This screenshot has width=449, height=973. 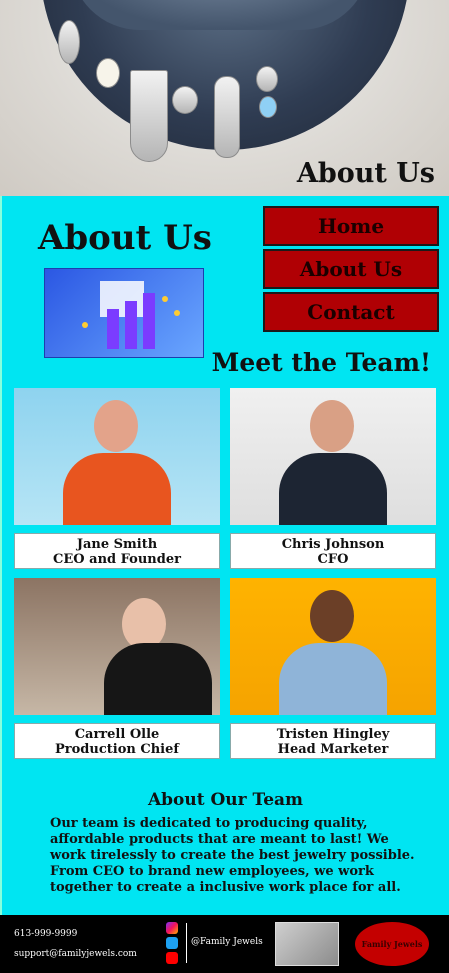 I want to click on team-member-name: Carrell Olle, so click(x=117, y=734).